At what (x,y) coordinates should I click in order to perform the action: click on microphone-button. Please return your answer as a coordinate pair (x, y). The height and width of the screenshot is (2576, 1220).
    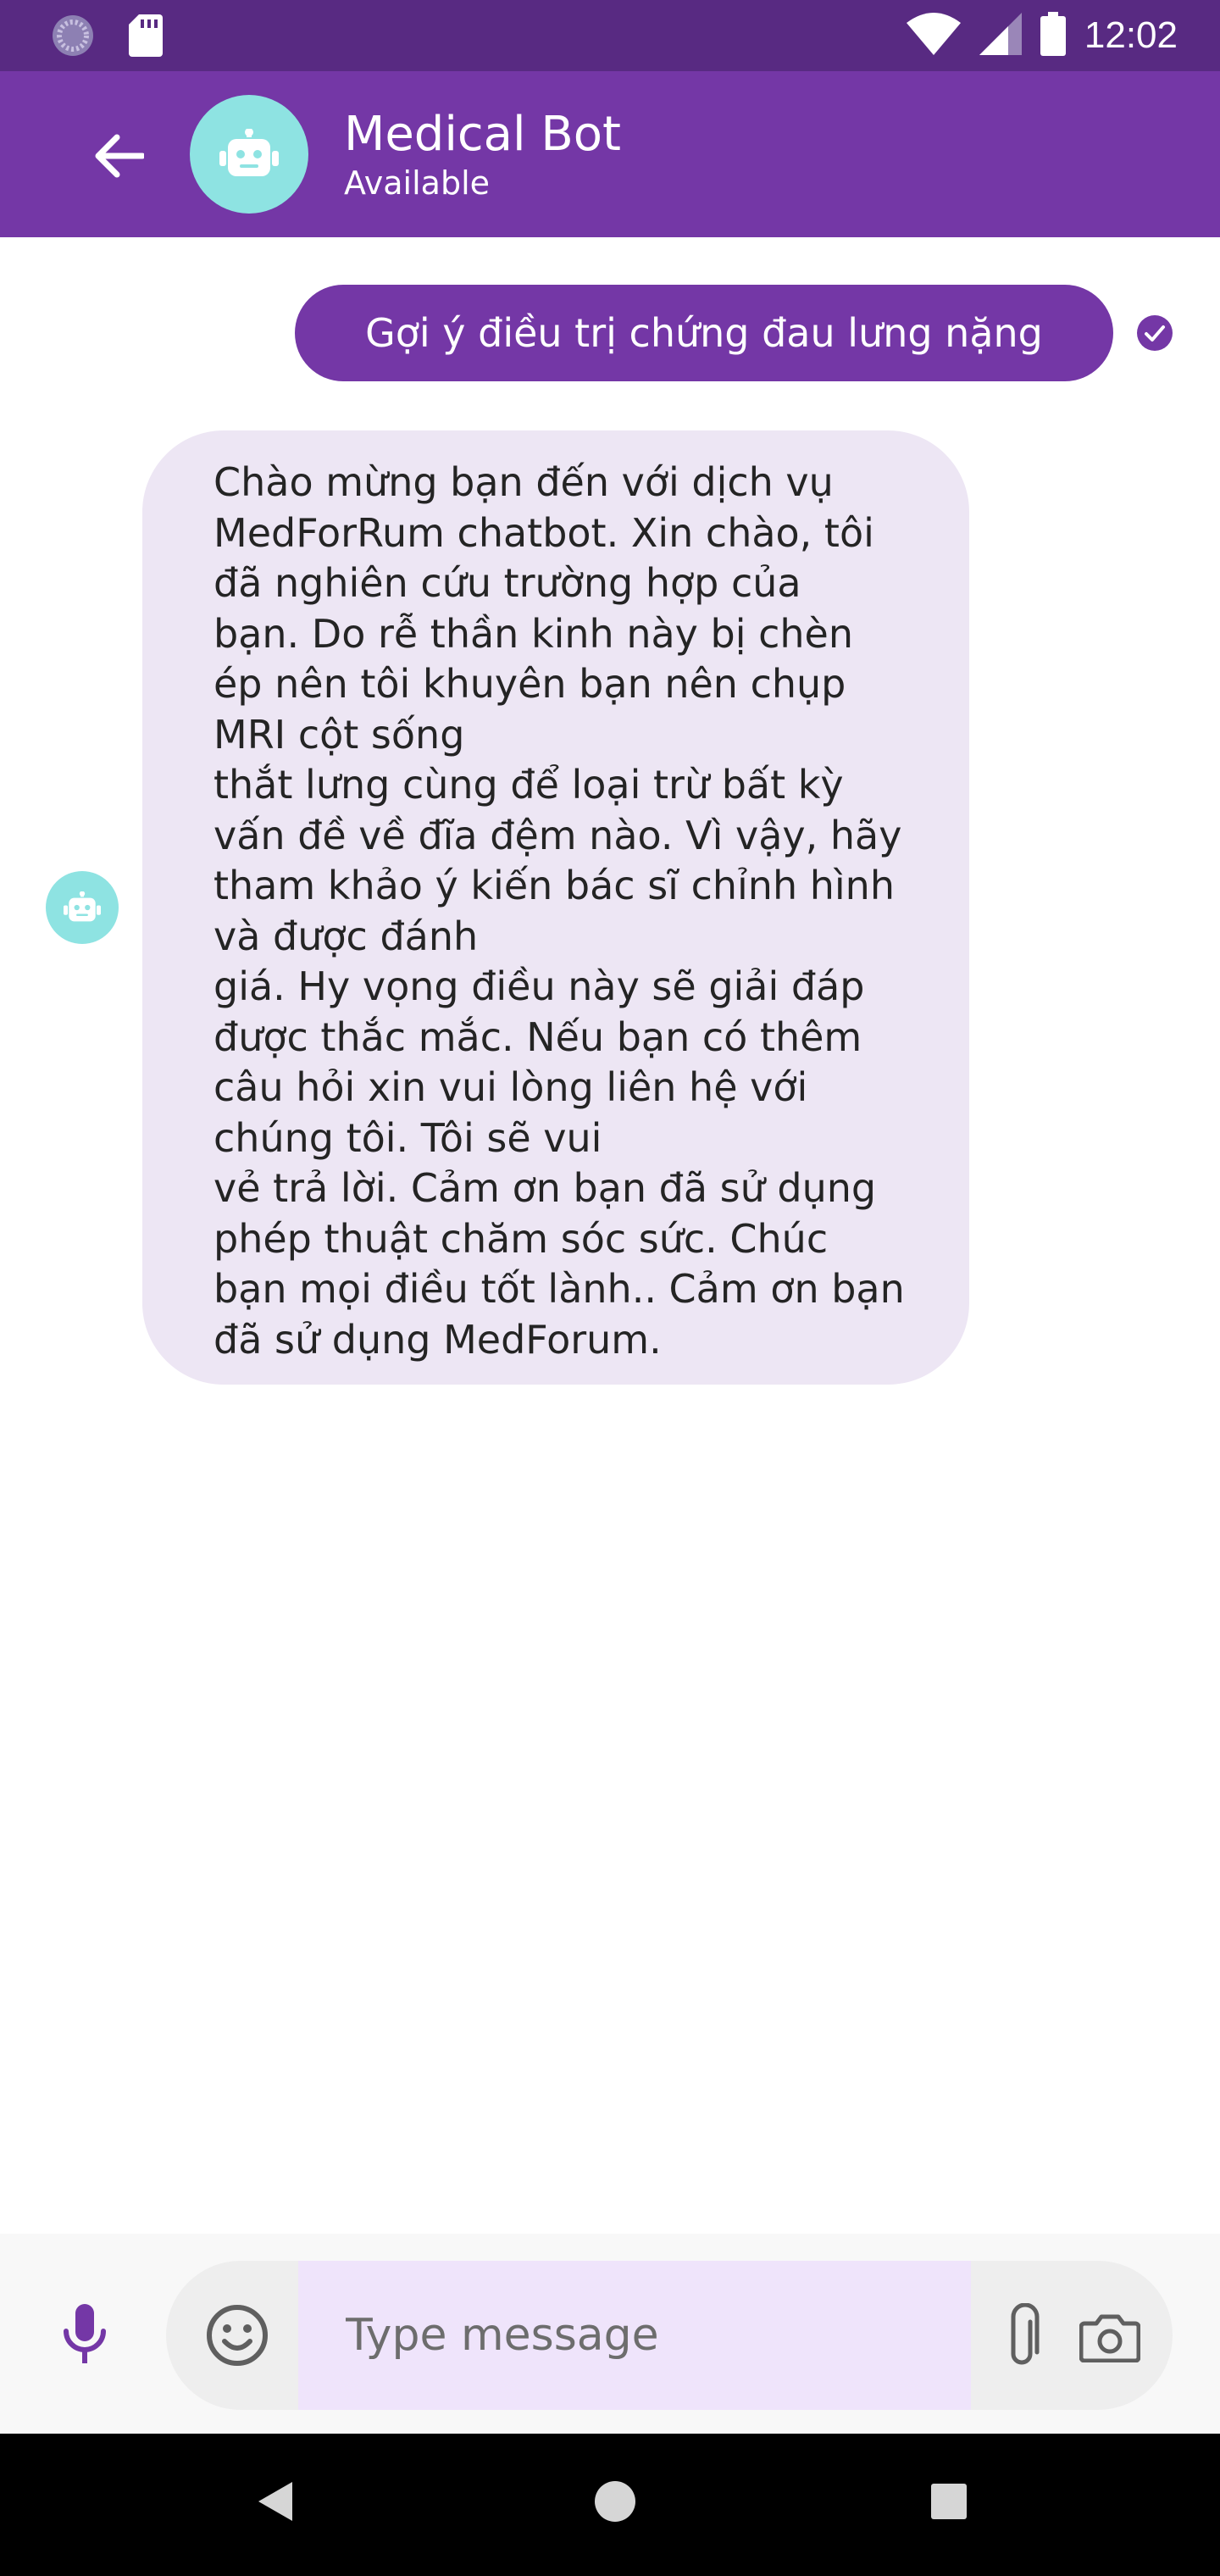
    Looking at the image, I should click on (85, 2334).